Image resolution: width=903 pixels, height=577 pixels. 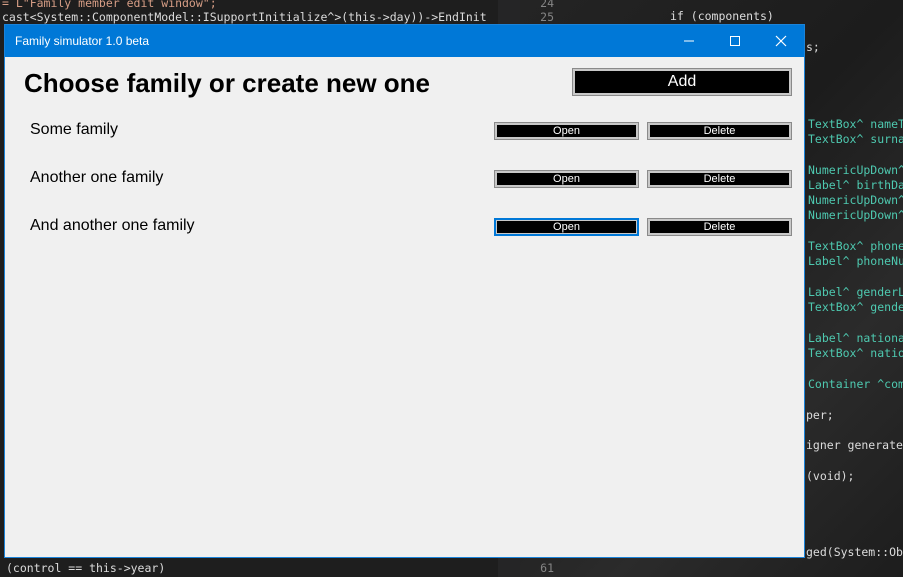 What do you see at coordinates (74, 129) in the screenshot?
I see `family-name: Some family` at bounding box center [74, 129].